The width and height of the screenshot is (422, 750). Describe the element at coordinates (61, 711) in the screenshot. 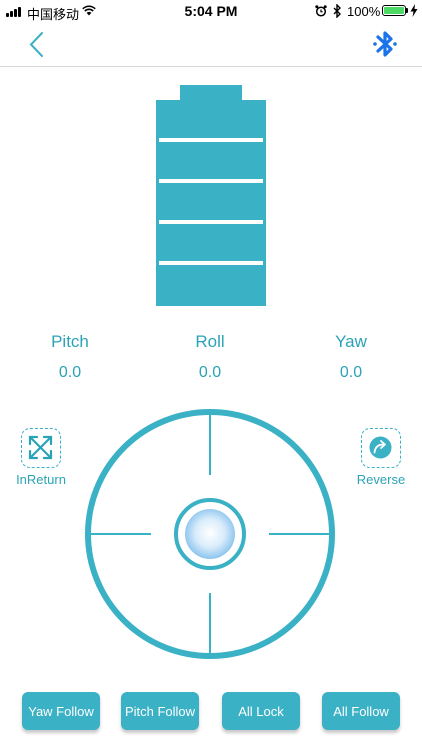

I see `yaw-follow-button: Yaw Follow` at that location.